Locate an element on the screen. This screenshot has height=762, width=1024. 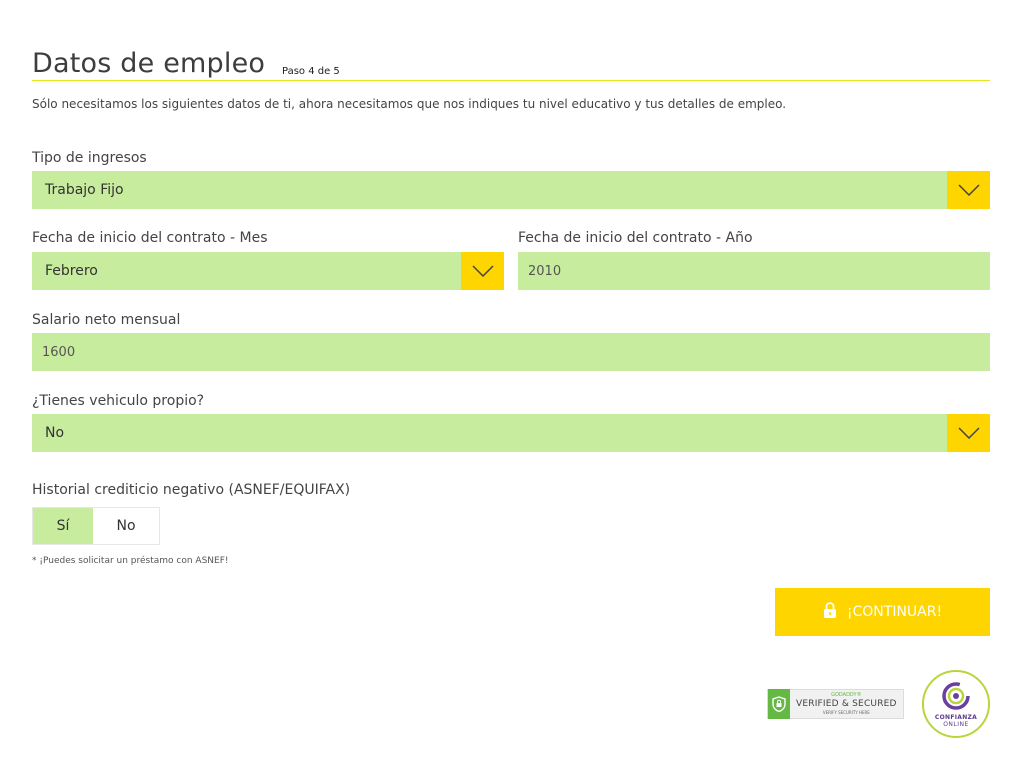
confianza-line1: CONFIANZA is located at coordinates (956, 717).